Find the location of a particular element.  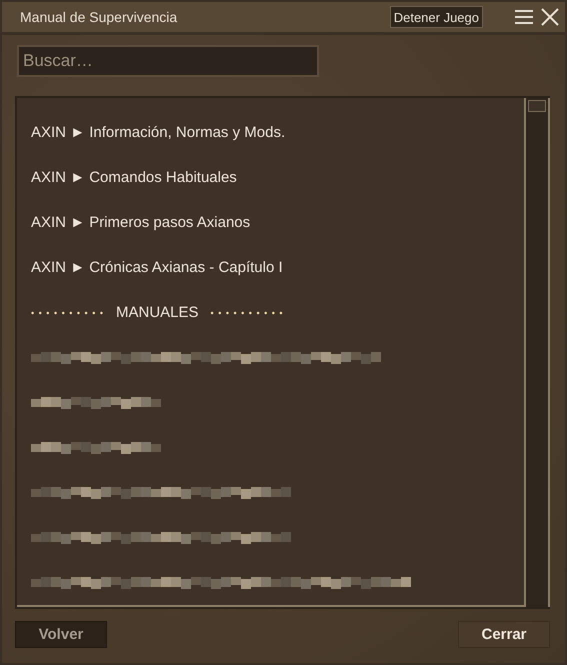

section-heading: MANUALES is located at coordinates (157, 312).